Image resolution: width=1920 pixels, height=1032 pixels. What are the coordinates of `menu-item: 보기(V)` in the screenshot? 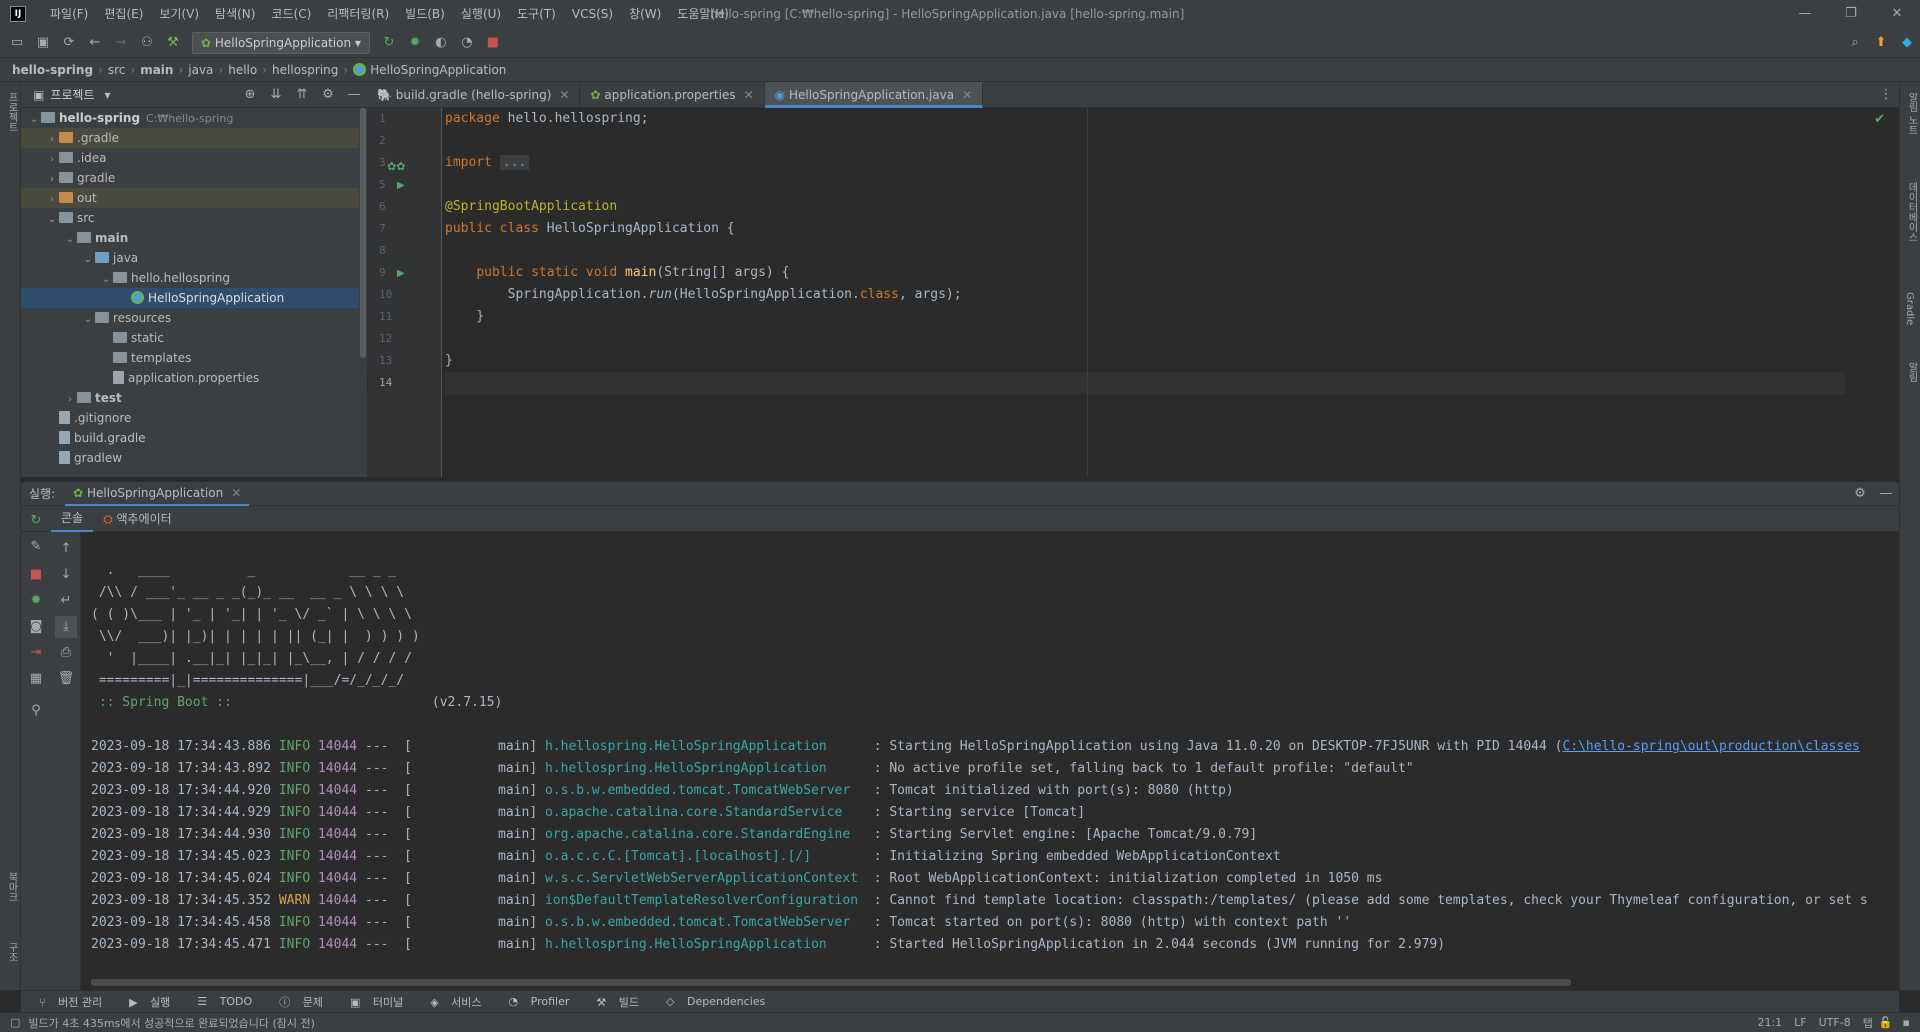 It's located at (179, 14).